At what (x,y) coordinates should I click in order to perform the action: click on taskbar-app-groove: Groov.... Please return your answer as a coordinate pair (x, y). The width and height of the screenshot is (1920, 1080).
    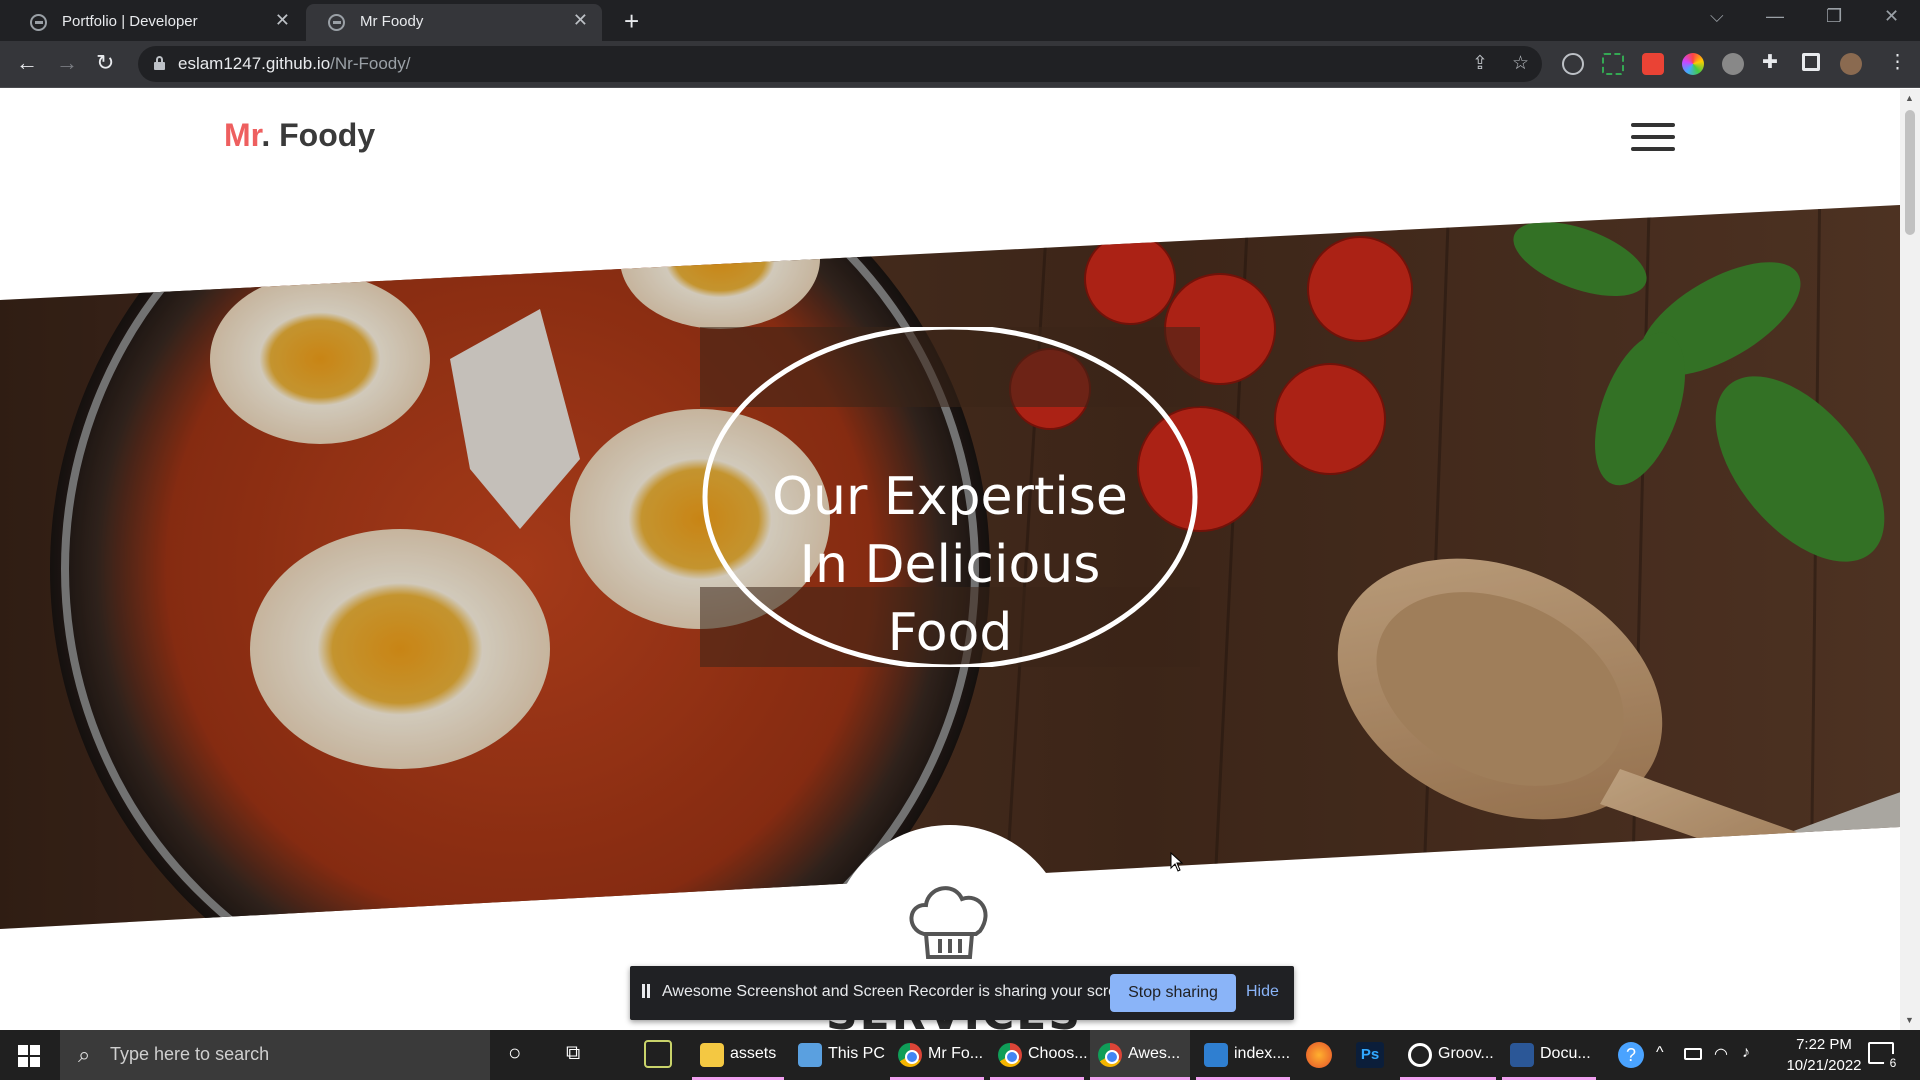
    Looking at the image, I should click on (1448, 1055).